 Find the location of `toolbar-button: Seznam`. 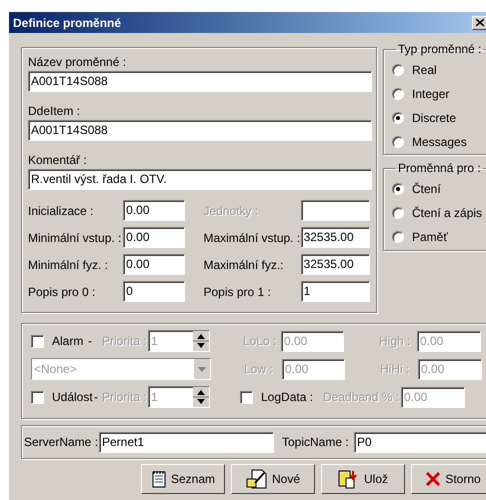

toolbar-button: Seznam is located at coordinates (183, 479).